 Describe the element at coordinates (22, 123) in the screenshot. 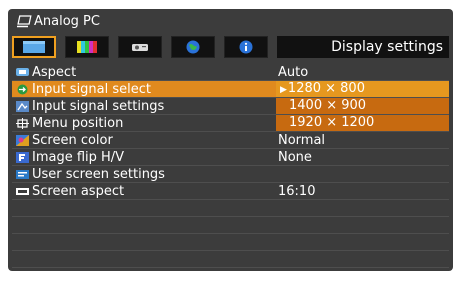

I see `menu-position-icon` at that location.